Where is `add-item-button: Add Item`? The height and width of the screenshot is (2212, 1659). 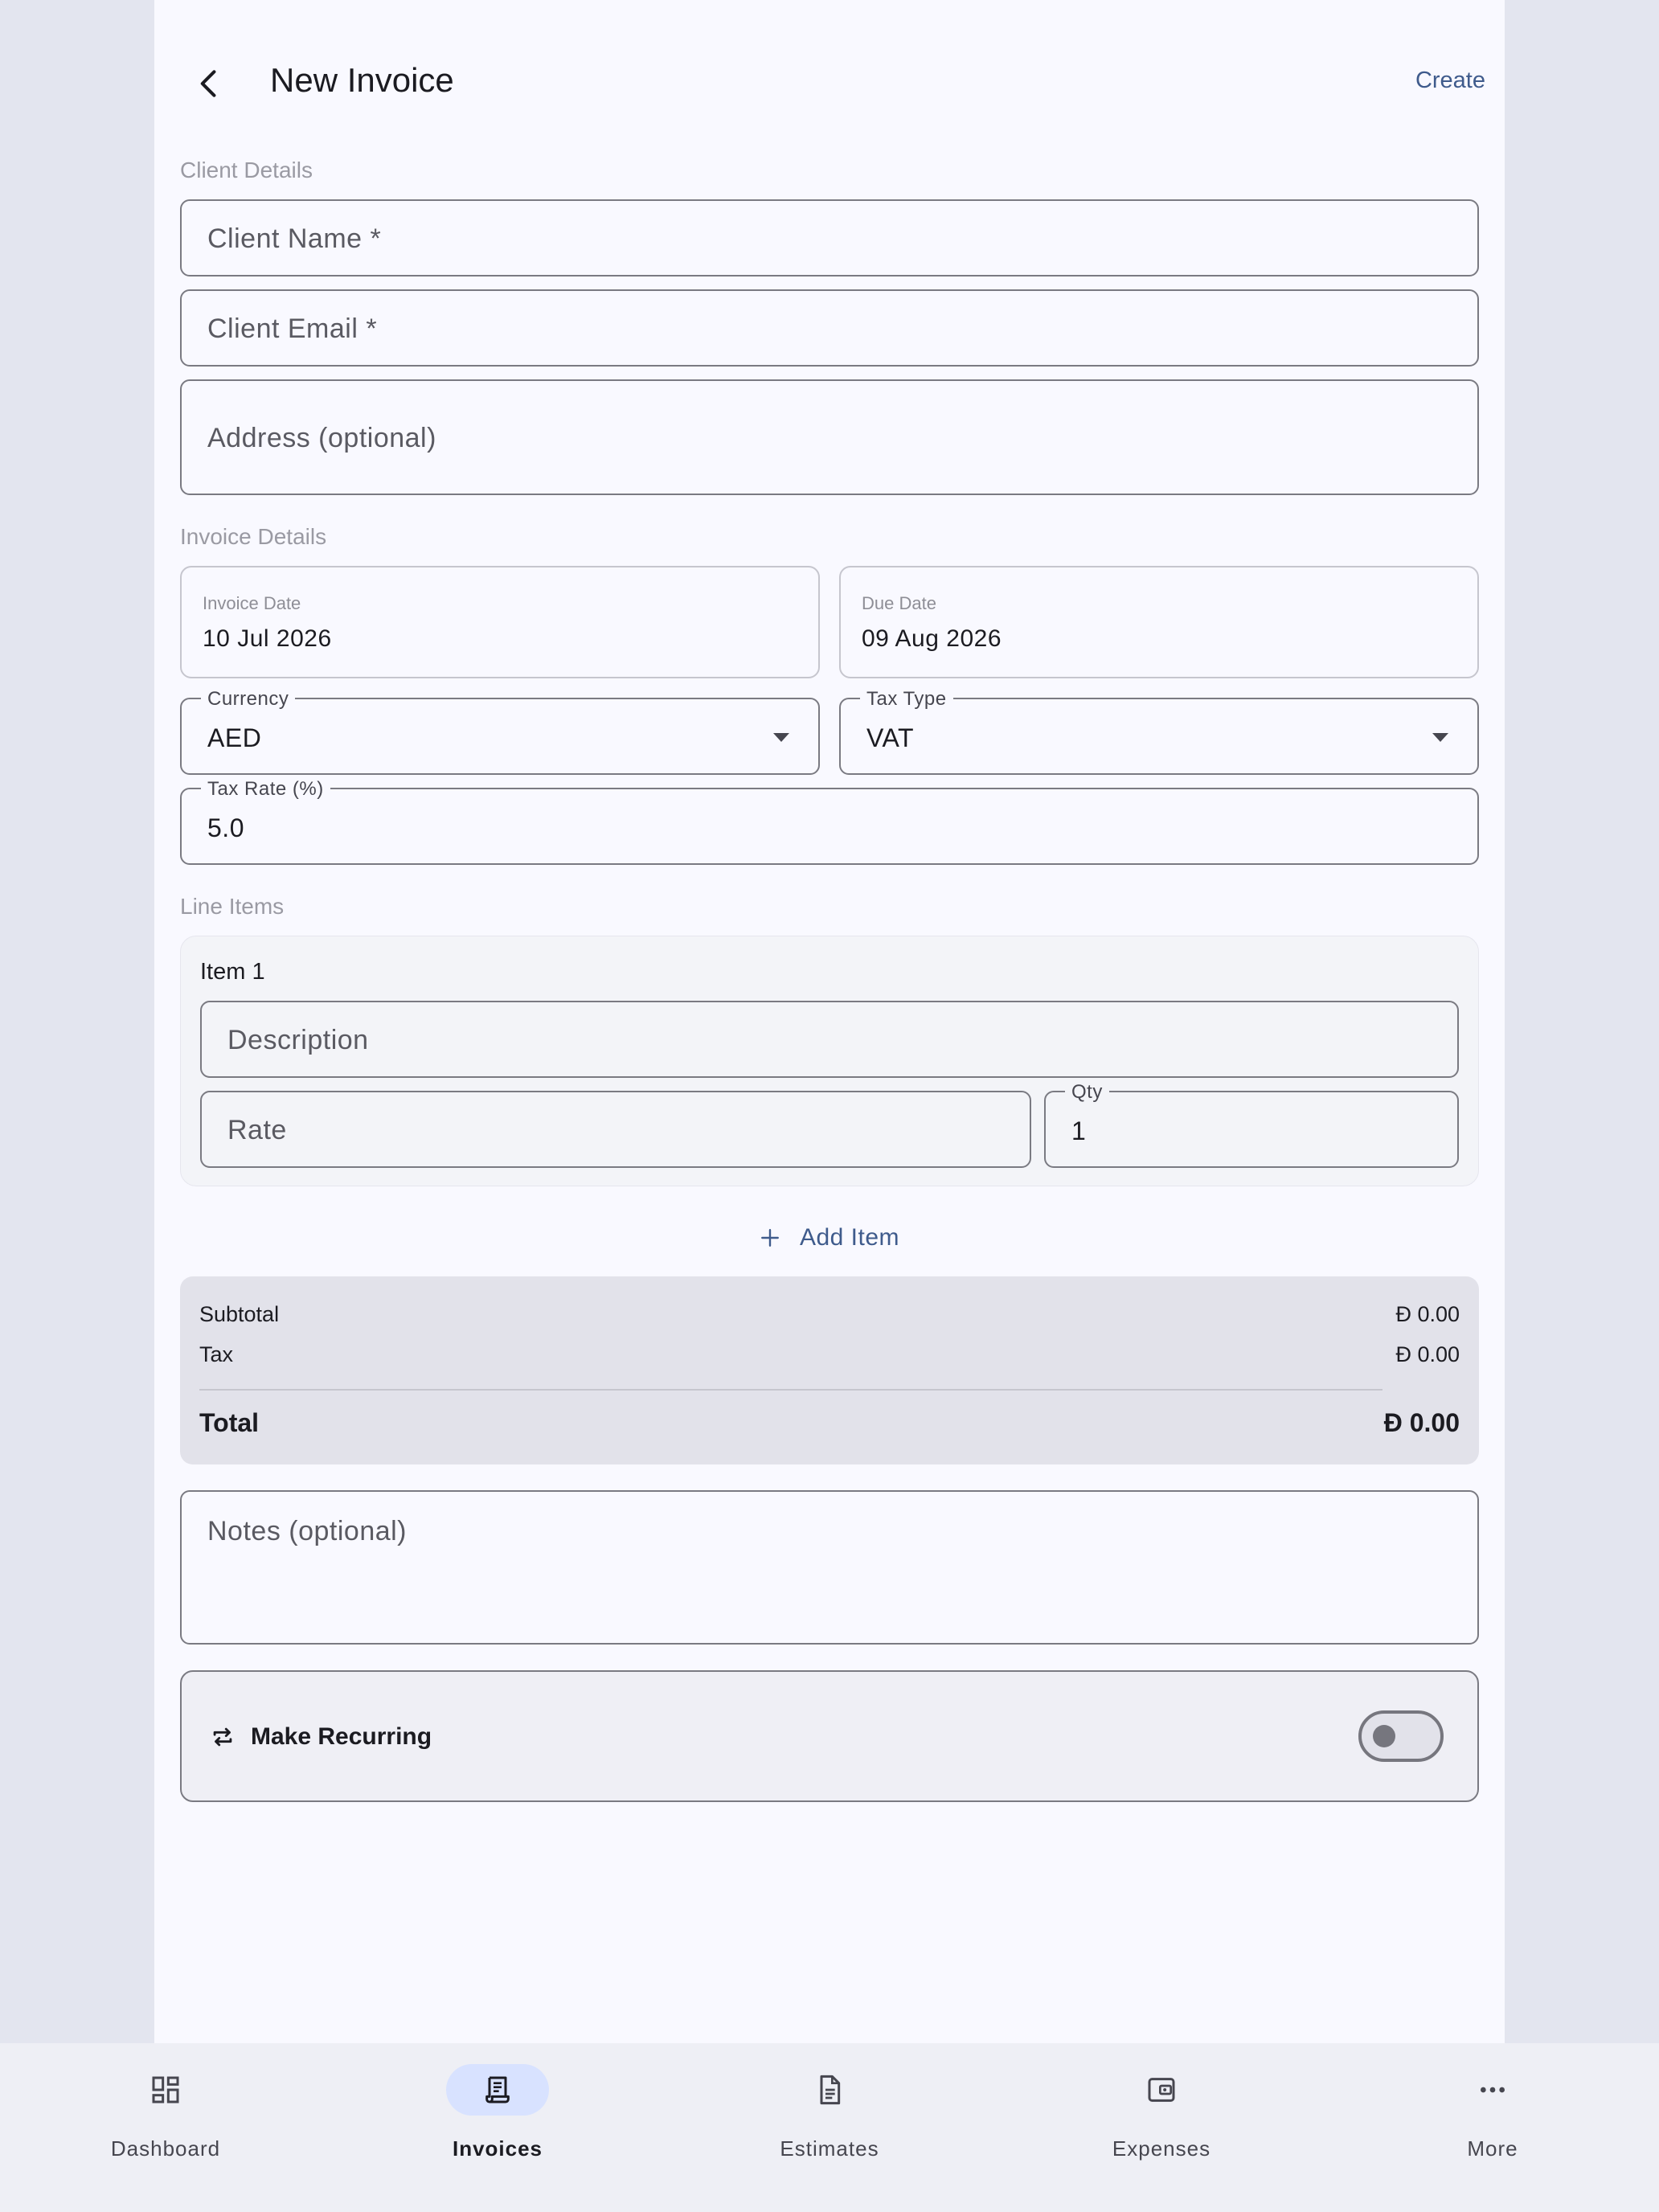
add-item-button: Add Item is located at coordinates (829, 1238).